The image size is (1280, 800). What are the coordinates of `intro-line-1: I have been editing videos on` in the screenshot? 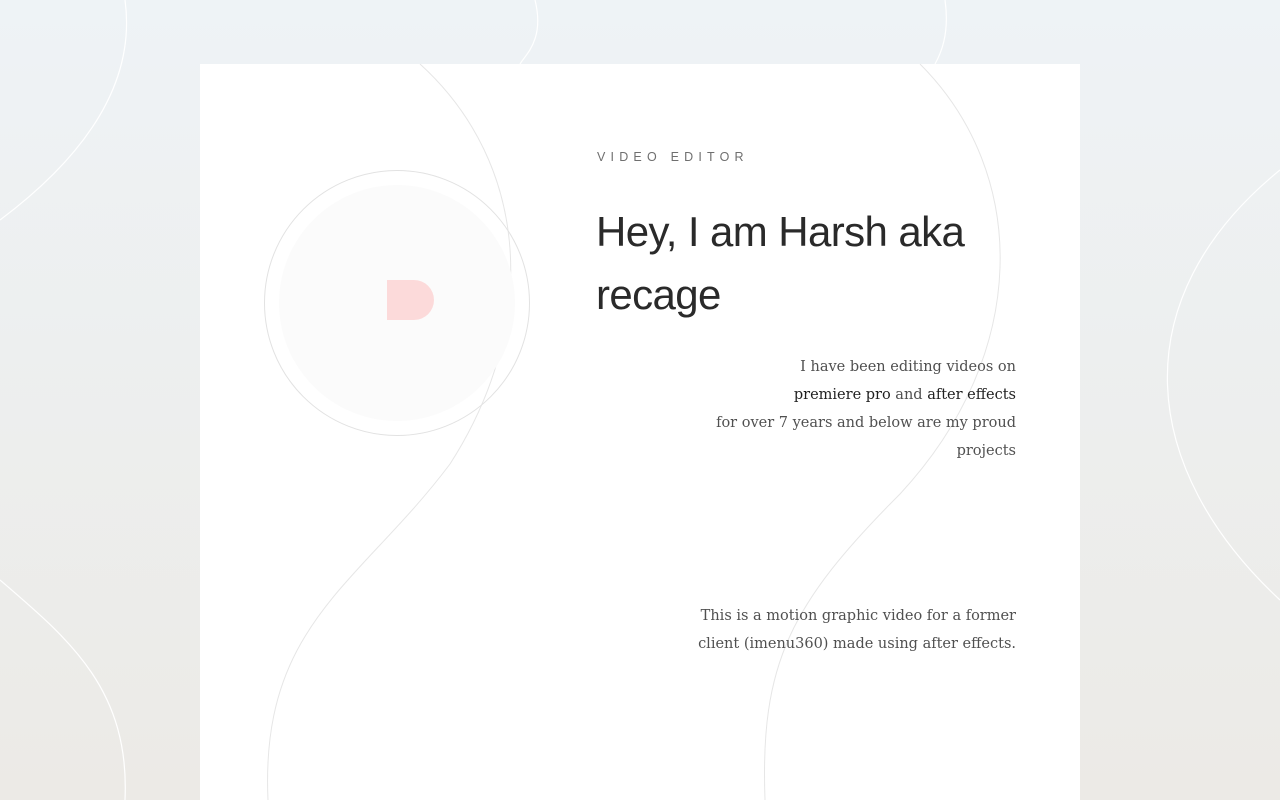 It's located at (908, 367).